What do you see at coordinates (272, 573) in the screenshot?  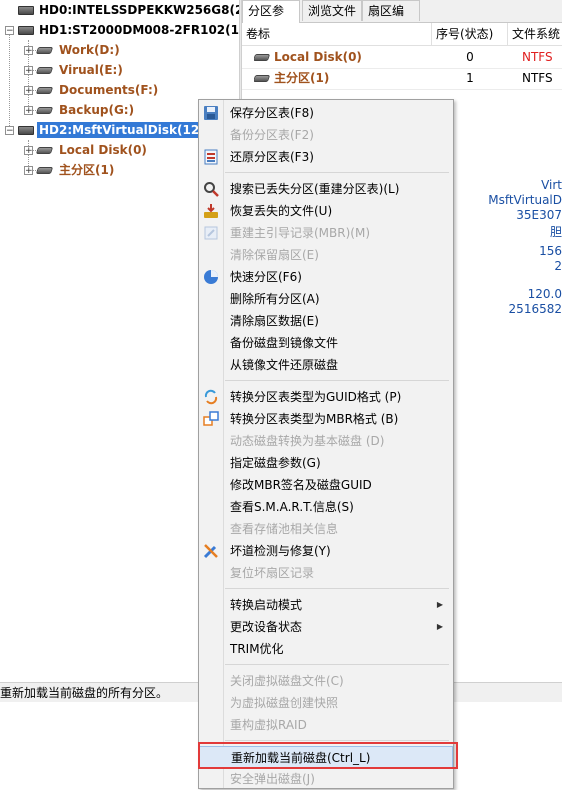 I see `menu-item-label: 复位坏扇区记录` at bounding box center [272, 573].